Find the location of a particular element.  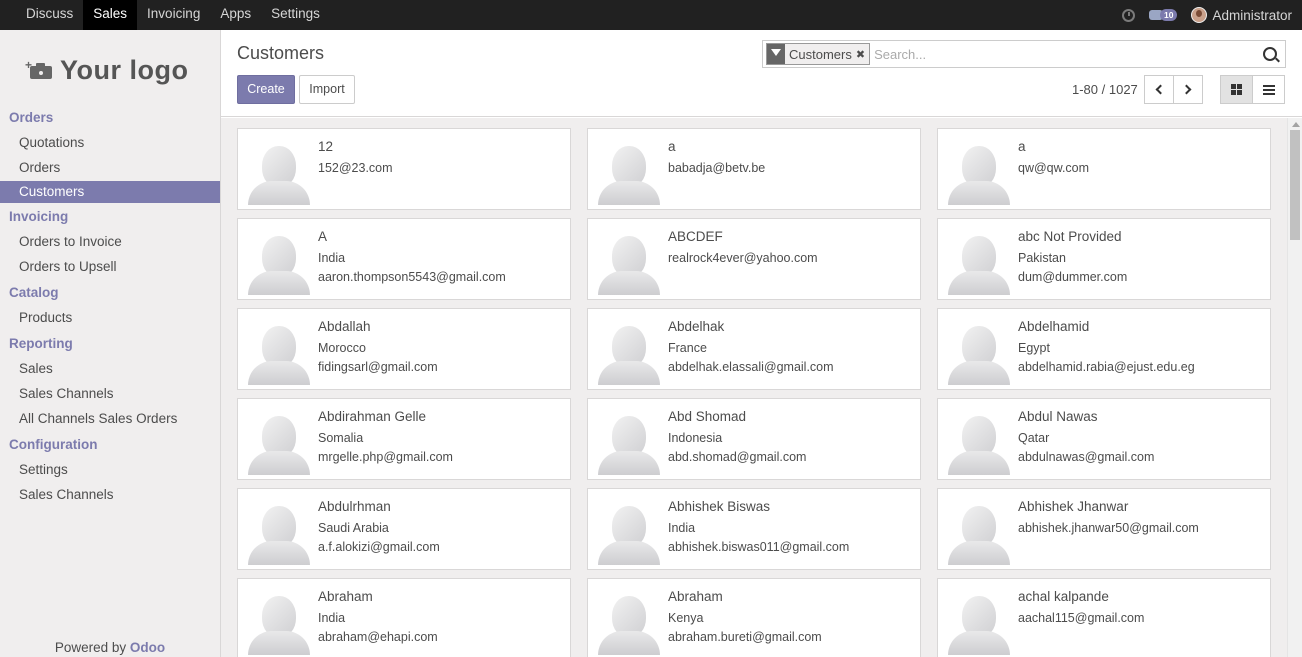

sidebar-item-sales: Sales is located at coordinates (110, 368).